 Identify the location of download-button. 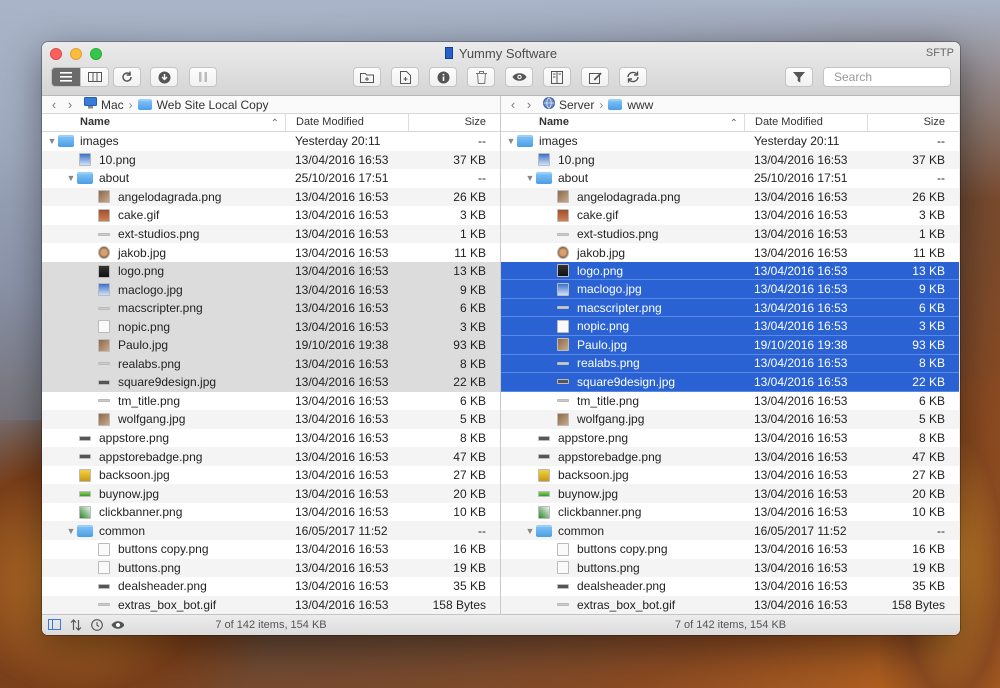
(164, 77).